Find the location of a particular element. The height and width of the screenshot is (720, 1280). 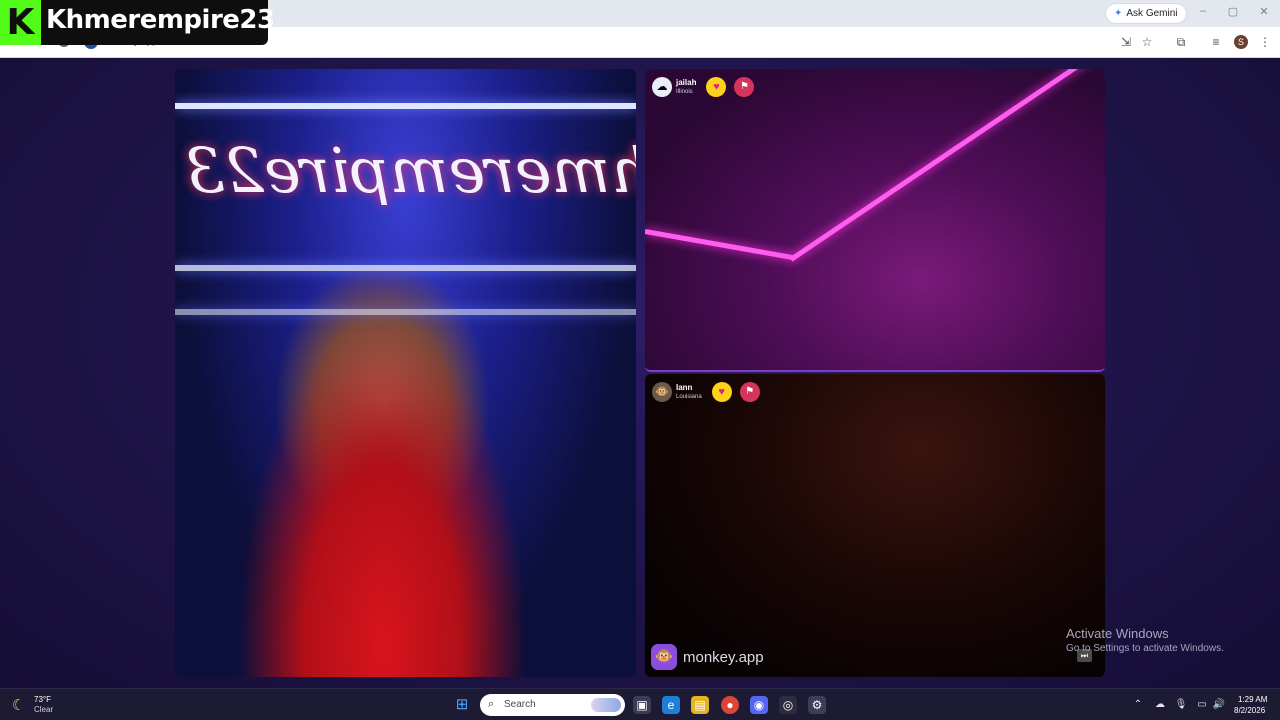

moon-icon: ☾ is located at coordinates (18, 705).